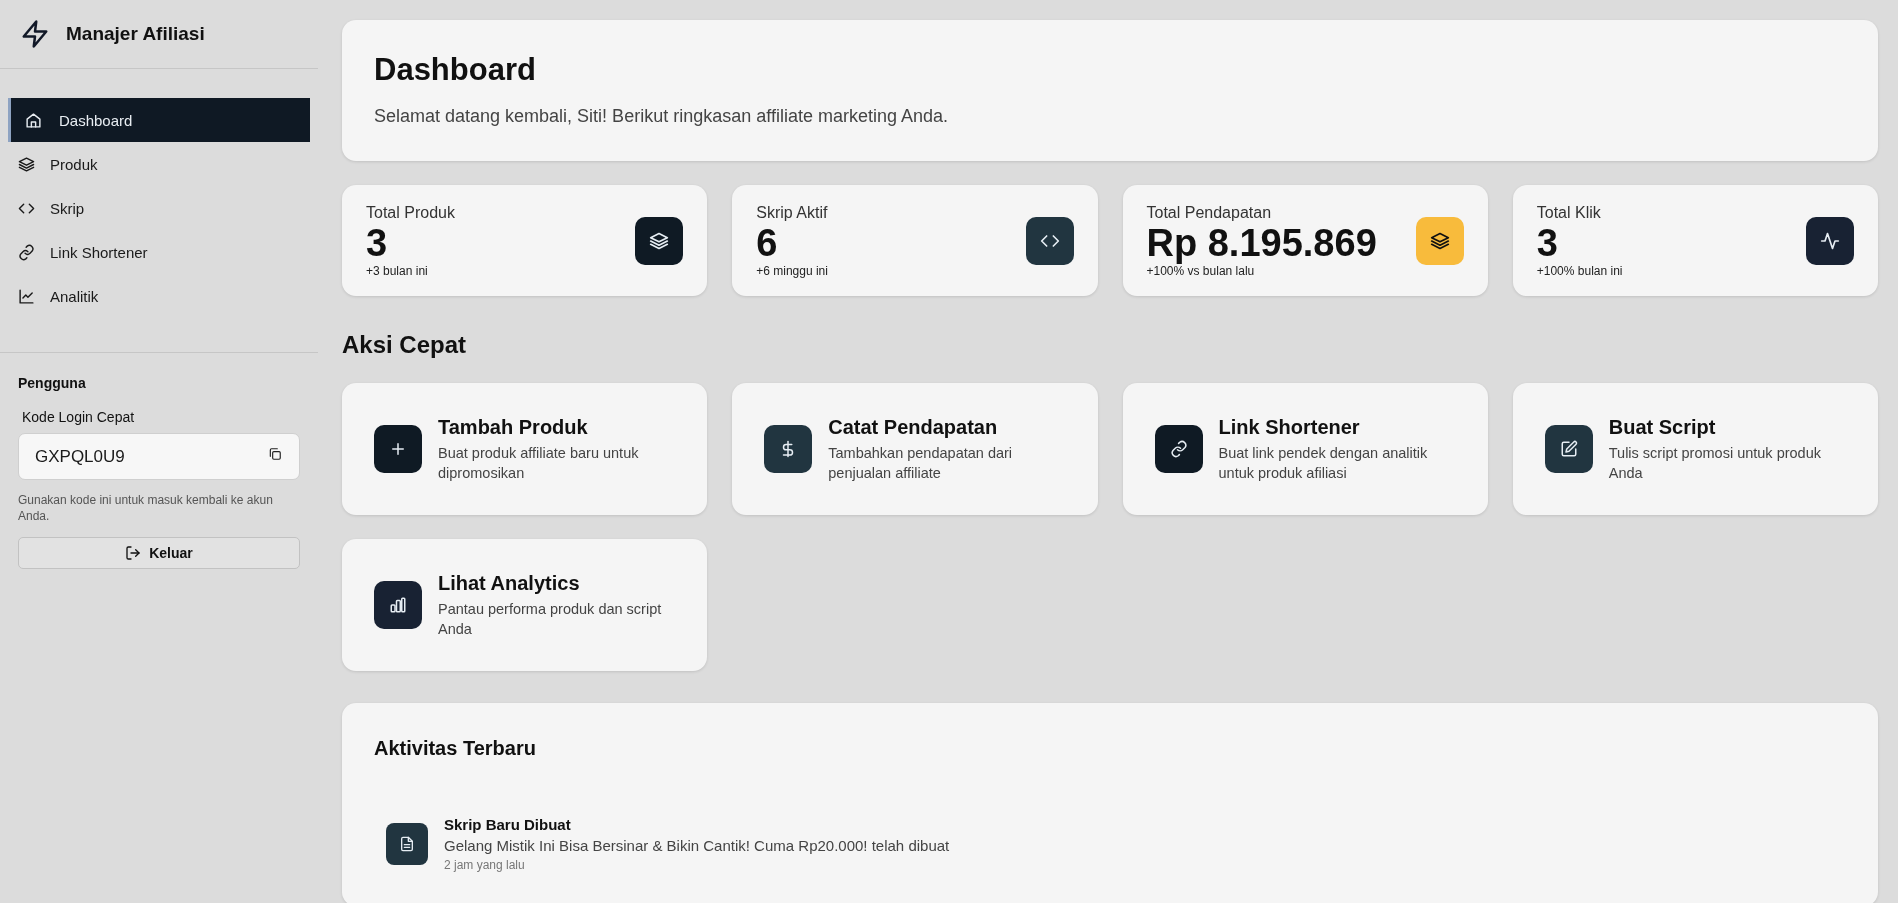  Describe the element at coordinates (397, 270) in the screenshot. I see `stat-note: +3 bulan ini` at that location.